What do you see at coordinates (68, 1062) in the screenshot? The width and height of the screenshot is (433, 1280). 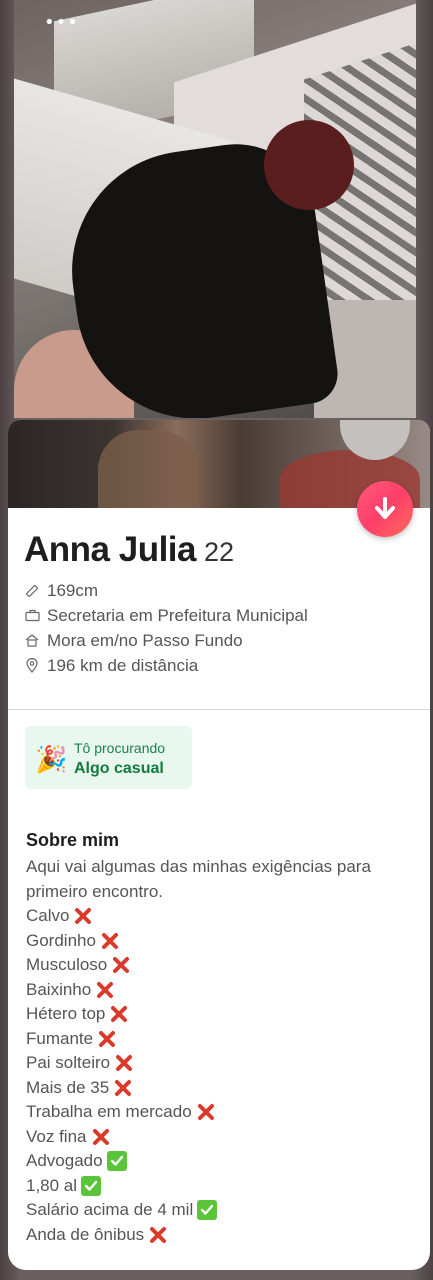 I see `requirement-text: Pai solteiro` at bounding box center [68, 1062].